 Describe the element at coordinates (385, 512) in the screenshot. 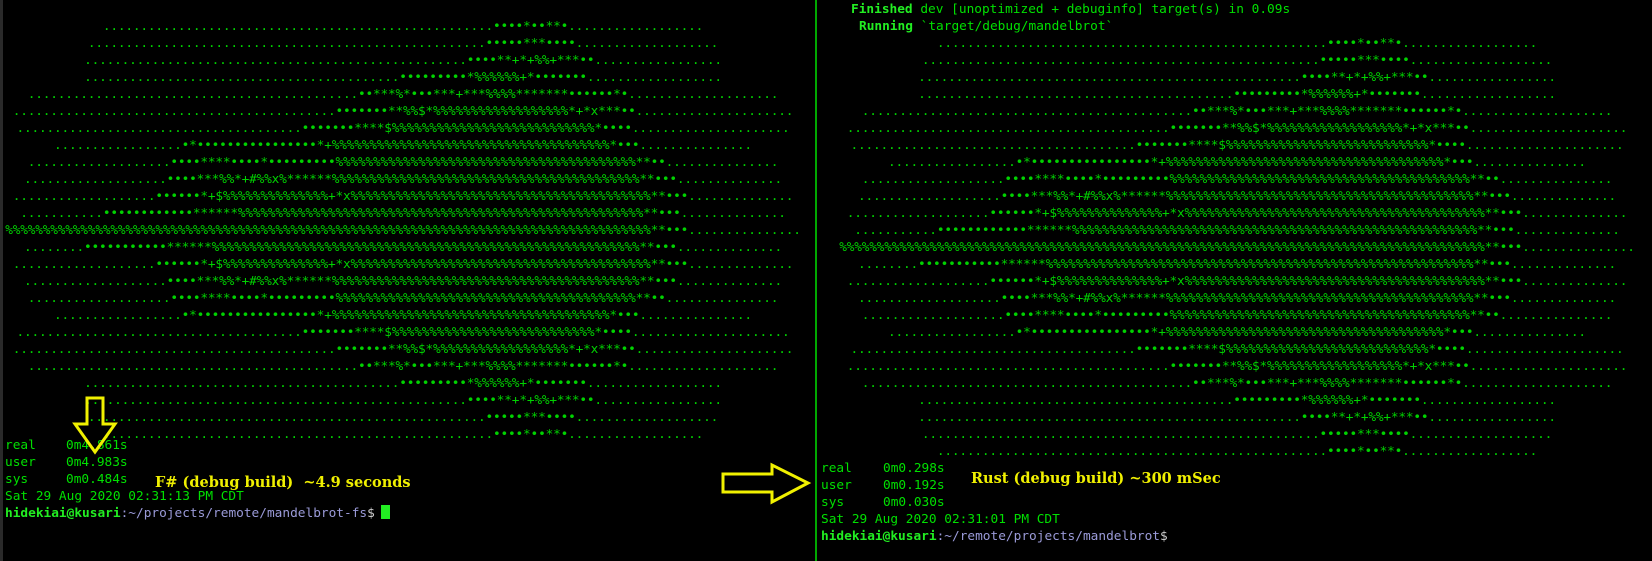

I see `terminal-cursor` at that location.